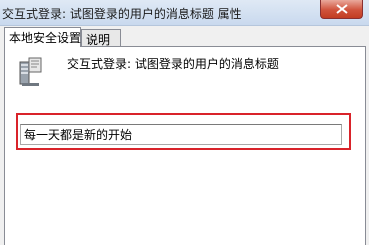 This screenshot has height=245, width=369. I want to click on close-button, so click(341, 9).